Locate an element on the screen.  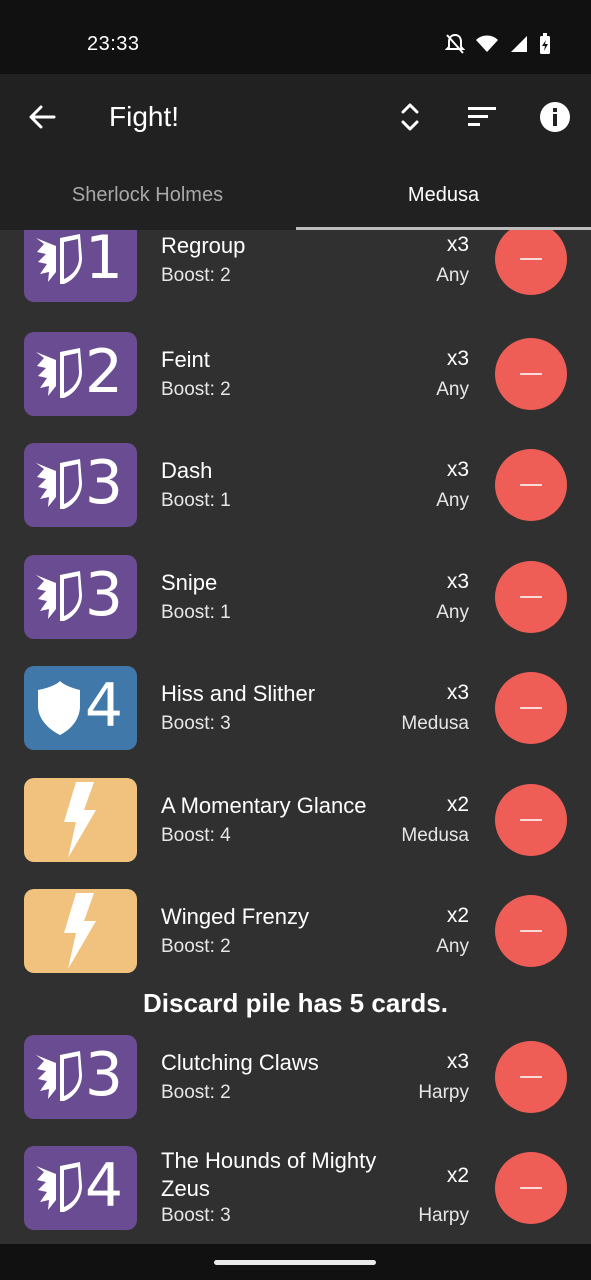
tab-medusa: Medusa is located at coordinates (443, 195).